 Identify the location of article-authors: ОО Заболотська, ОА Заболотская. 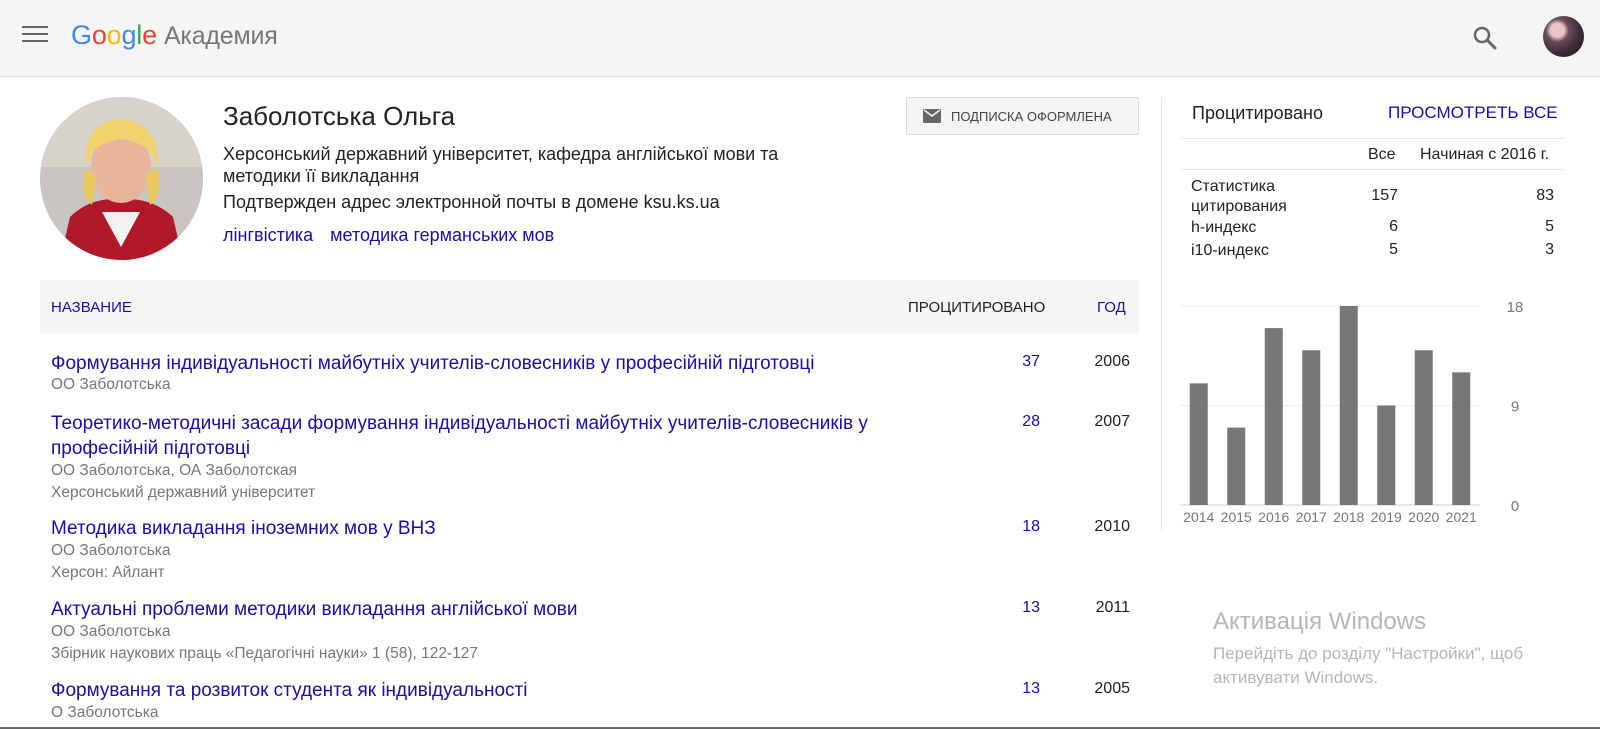
(174, 470).